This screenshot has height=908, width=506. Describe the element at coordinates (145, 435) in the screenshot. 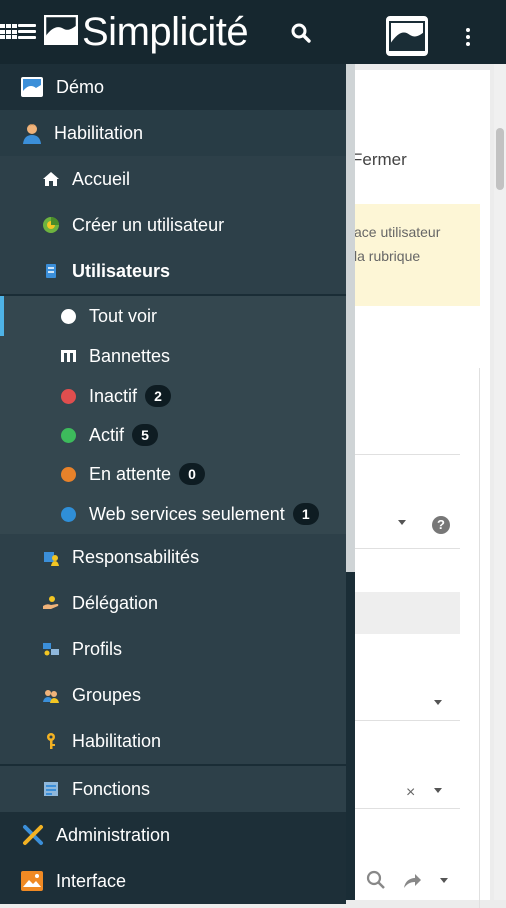

I see `count-badge: 5` at that location.